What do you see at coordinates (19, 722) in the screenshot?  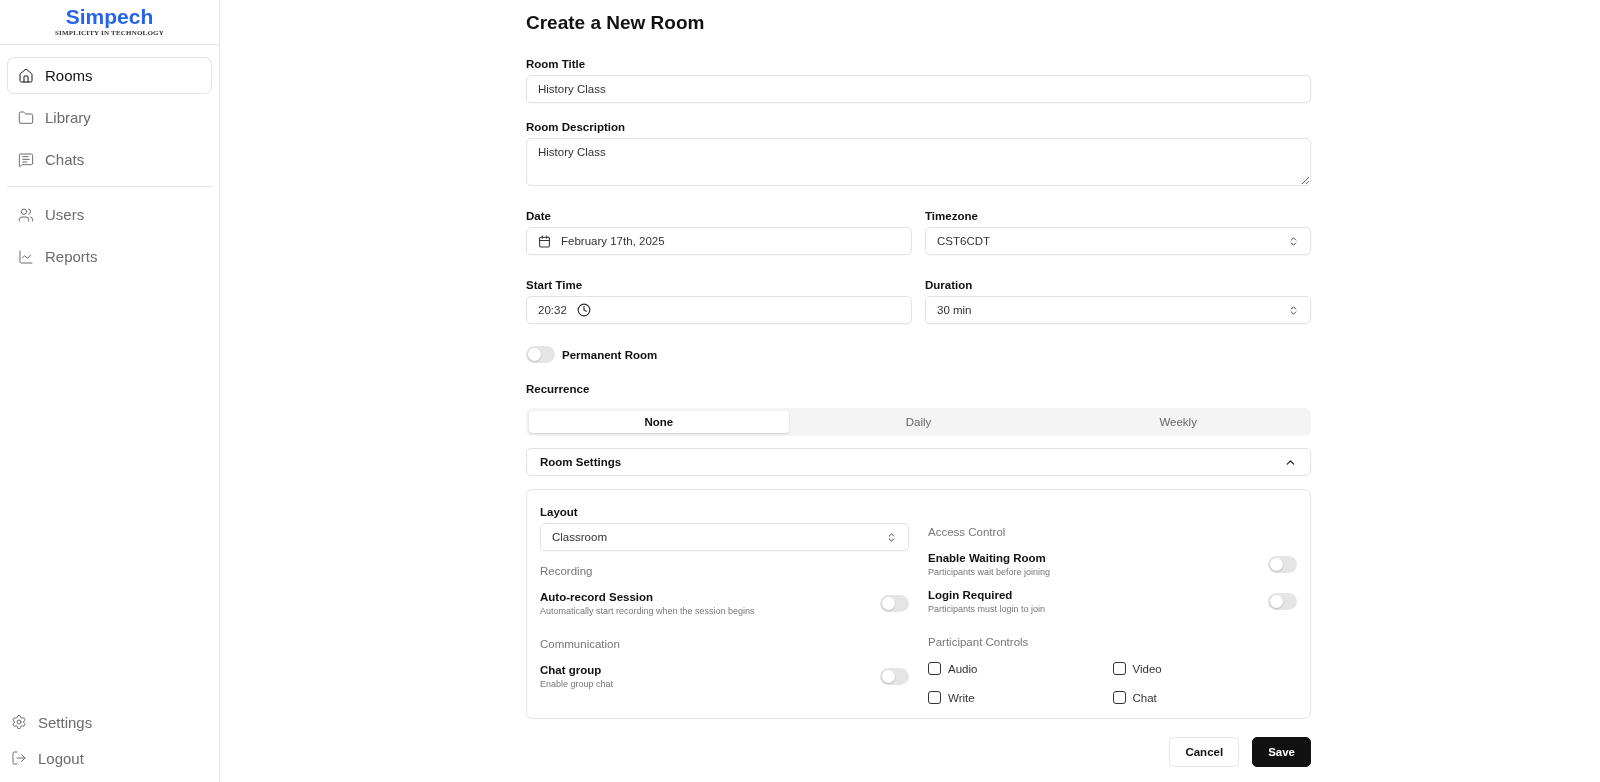 I see `settings-icon` at bounding box center [19, 722].